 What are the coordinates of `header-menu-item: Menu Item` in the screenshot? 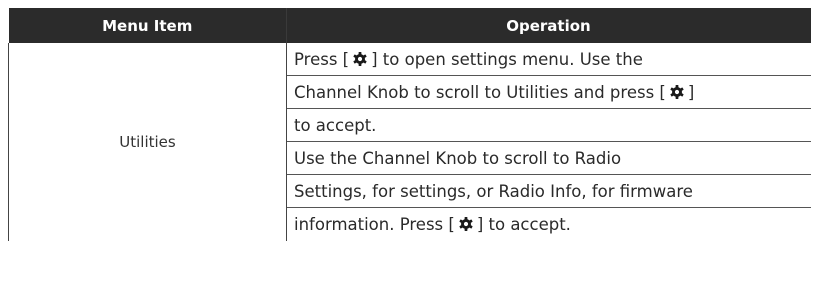 It's located at (147, 25).